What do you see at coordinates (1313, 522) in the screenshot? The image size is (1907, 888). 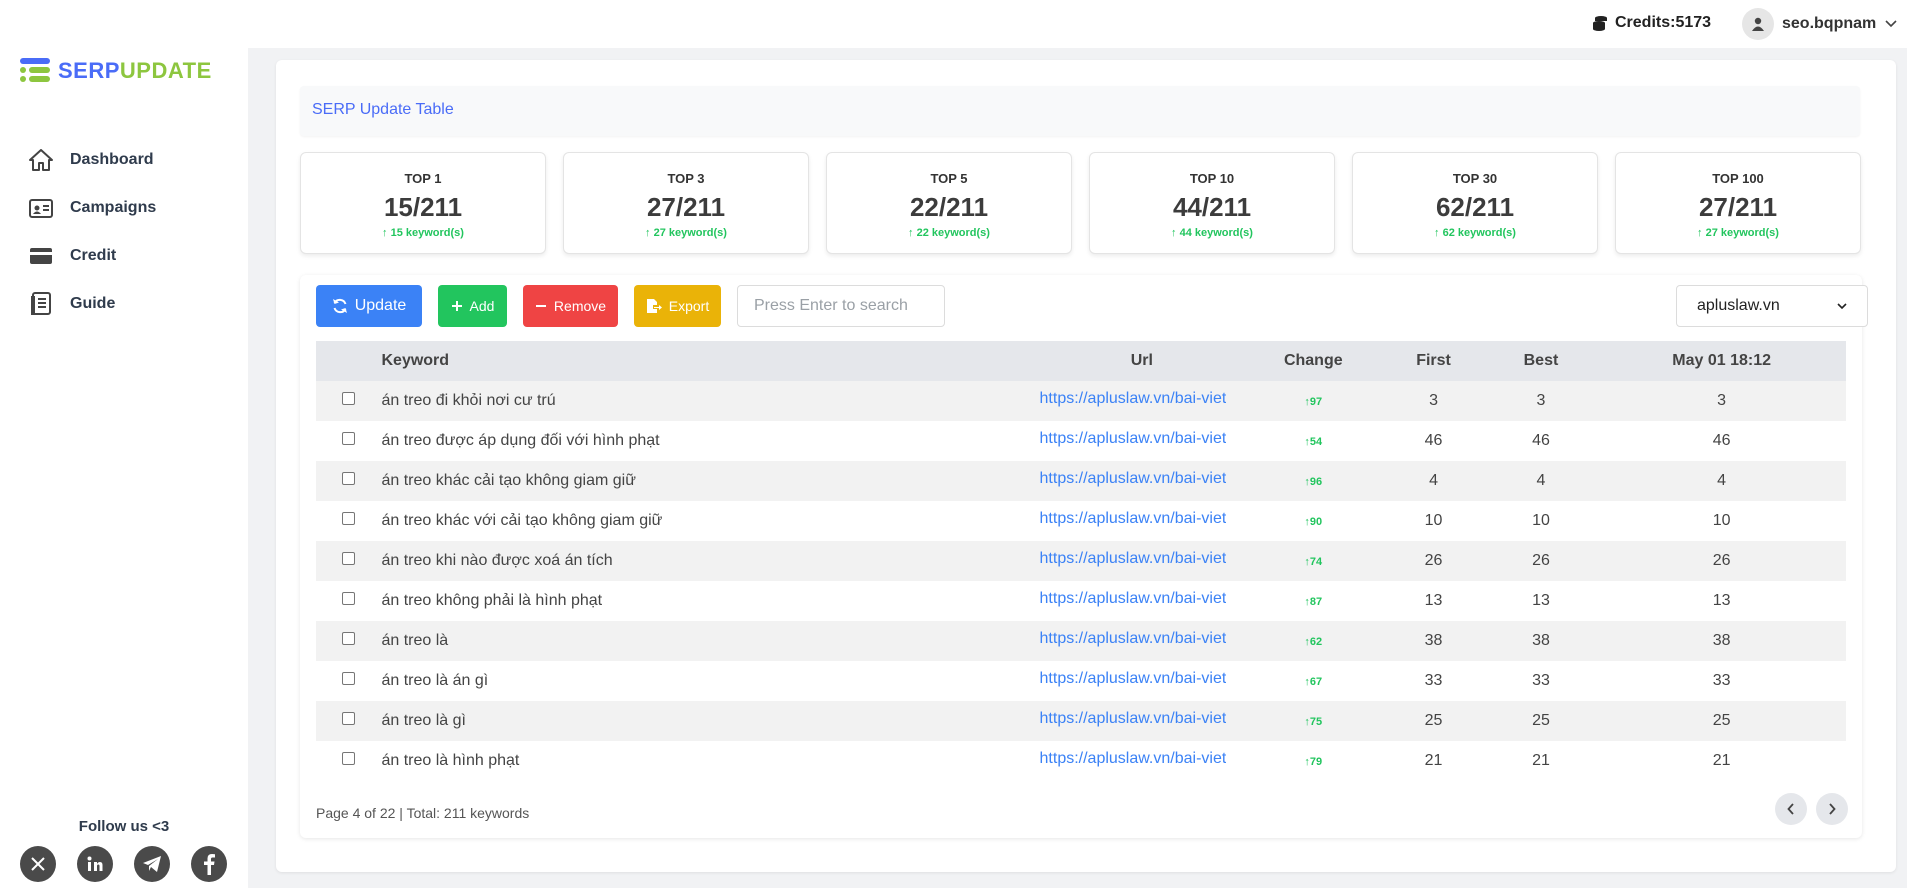 I see `change-value: ↑90` at bounding box center [1313, 522].